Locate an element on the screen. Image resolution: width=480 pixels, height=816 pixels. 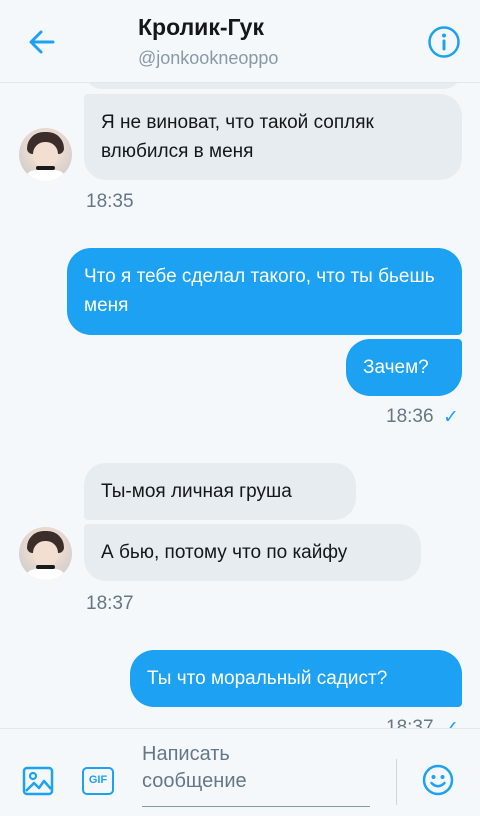
message-bubble: А бью, потому что по кайфу is located at coordinates (252, 552).